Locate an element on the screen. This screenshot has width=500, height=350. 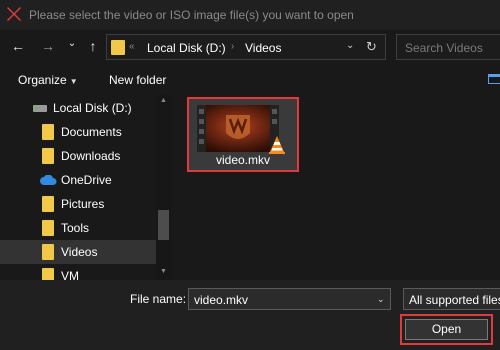
sidebar-item-label: Videos is located at coordinates (79, 252).